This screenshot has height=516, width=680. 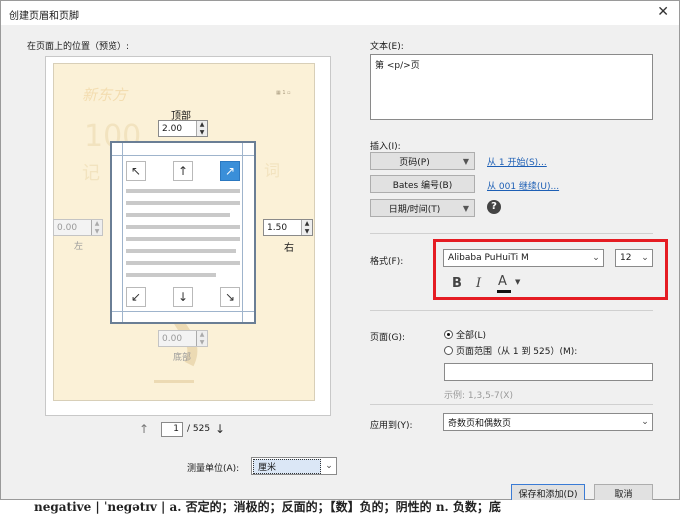 I want to click on font-color-letter: A, so click(x=502, y=281).